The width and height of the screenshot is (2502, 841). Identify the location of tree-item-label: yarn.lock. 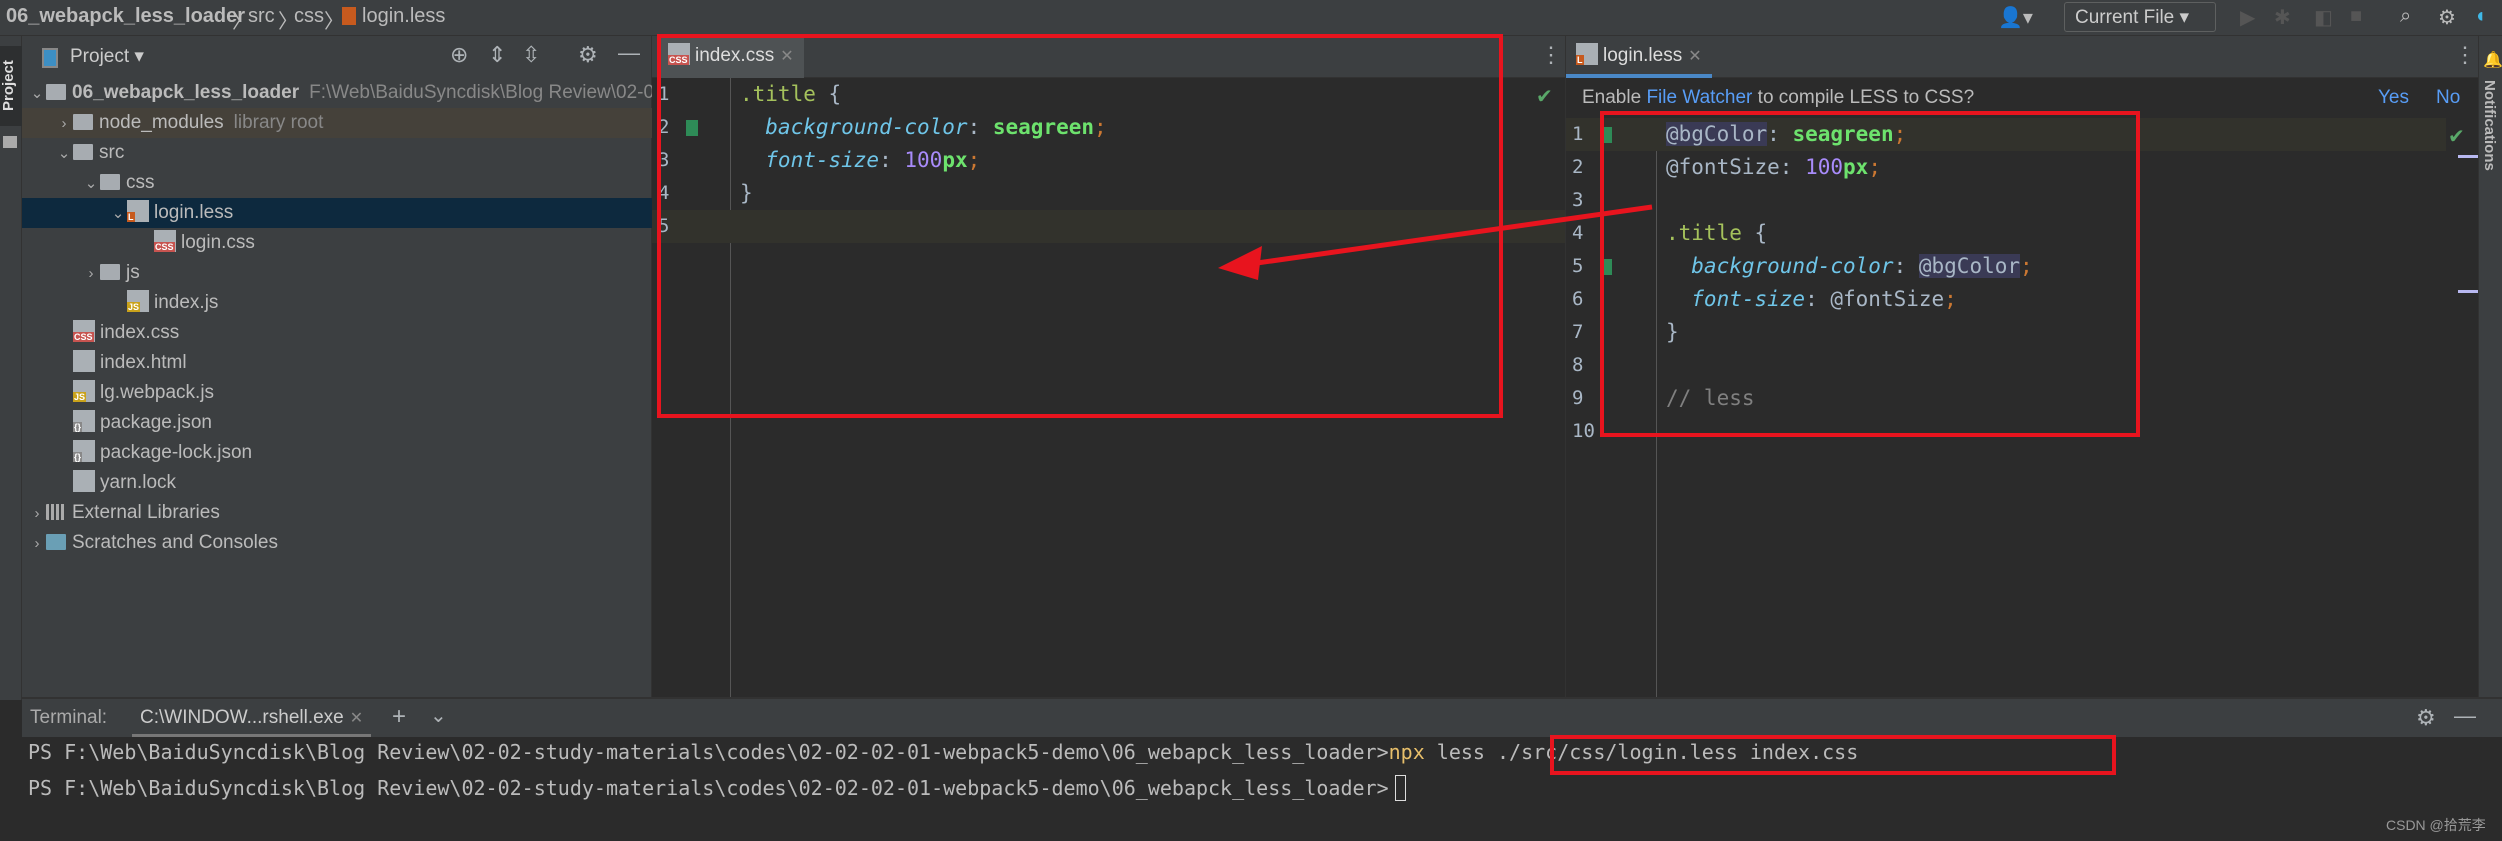
(138, 482).